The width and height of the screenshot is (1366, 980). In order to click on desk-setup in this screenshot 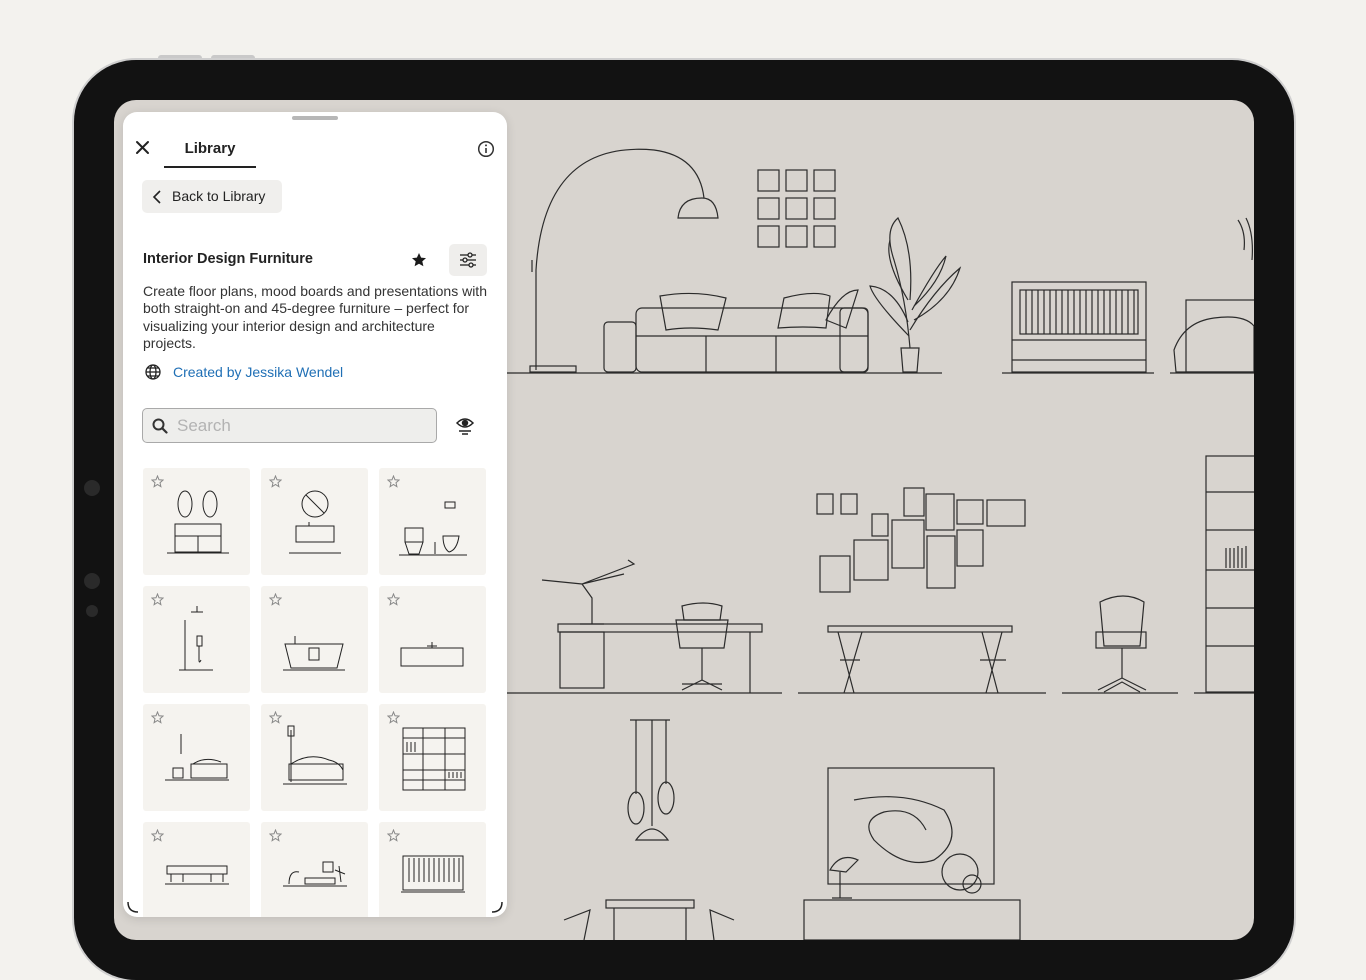, I will do `click(652, 626)`.